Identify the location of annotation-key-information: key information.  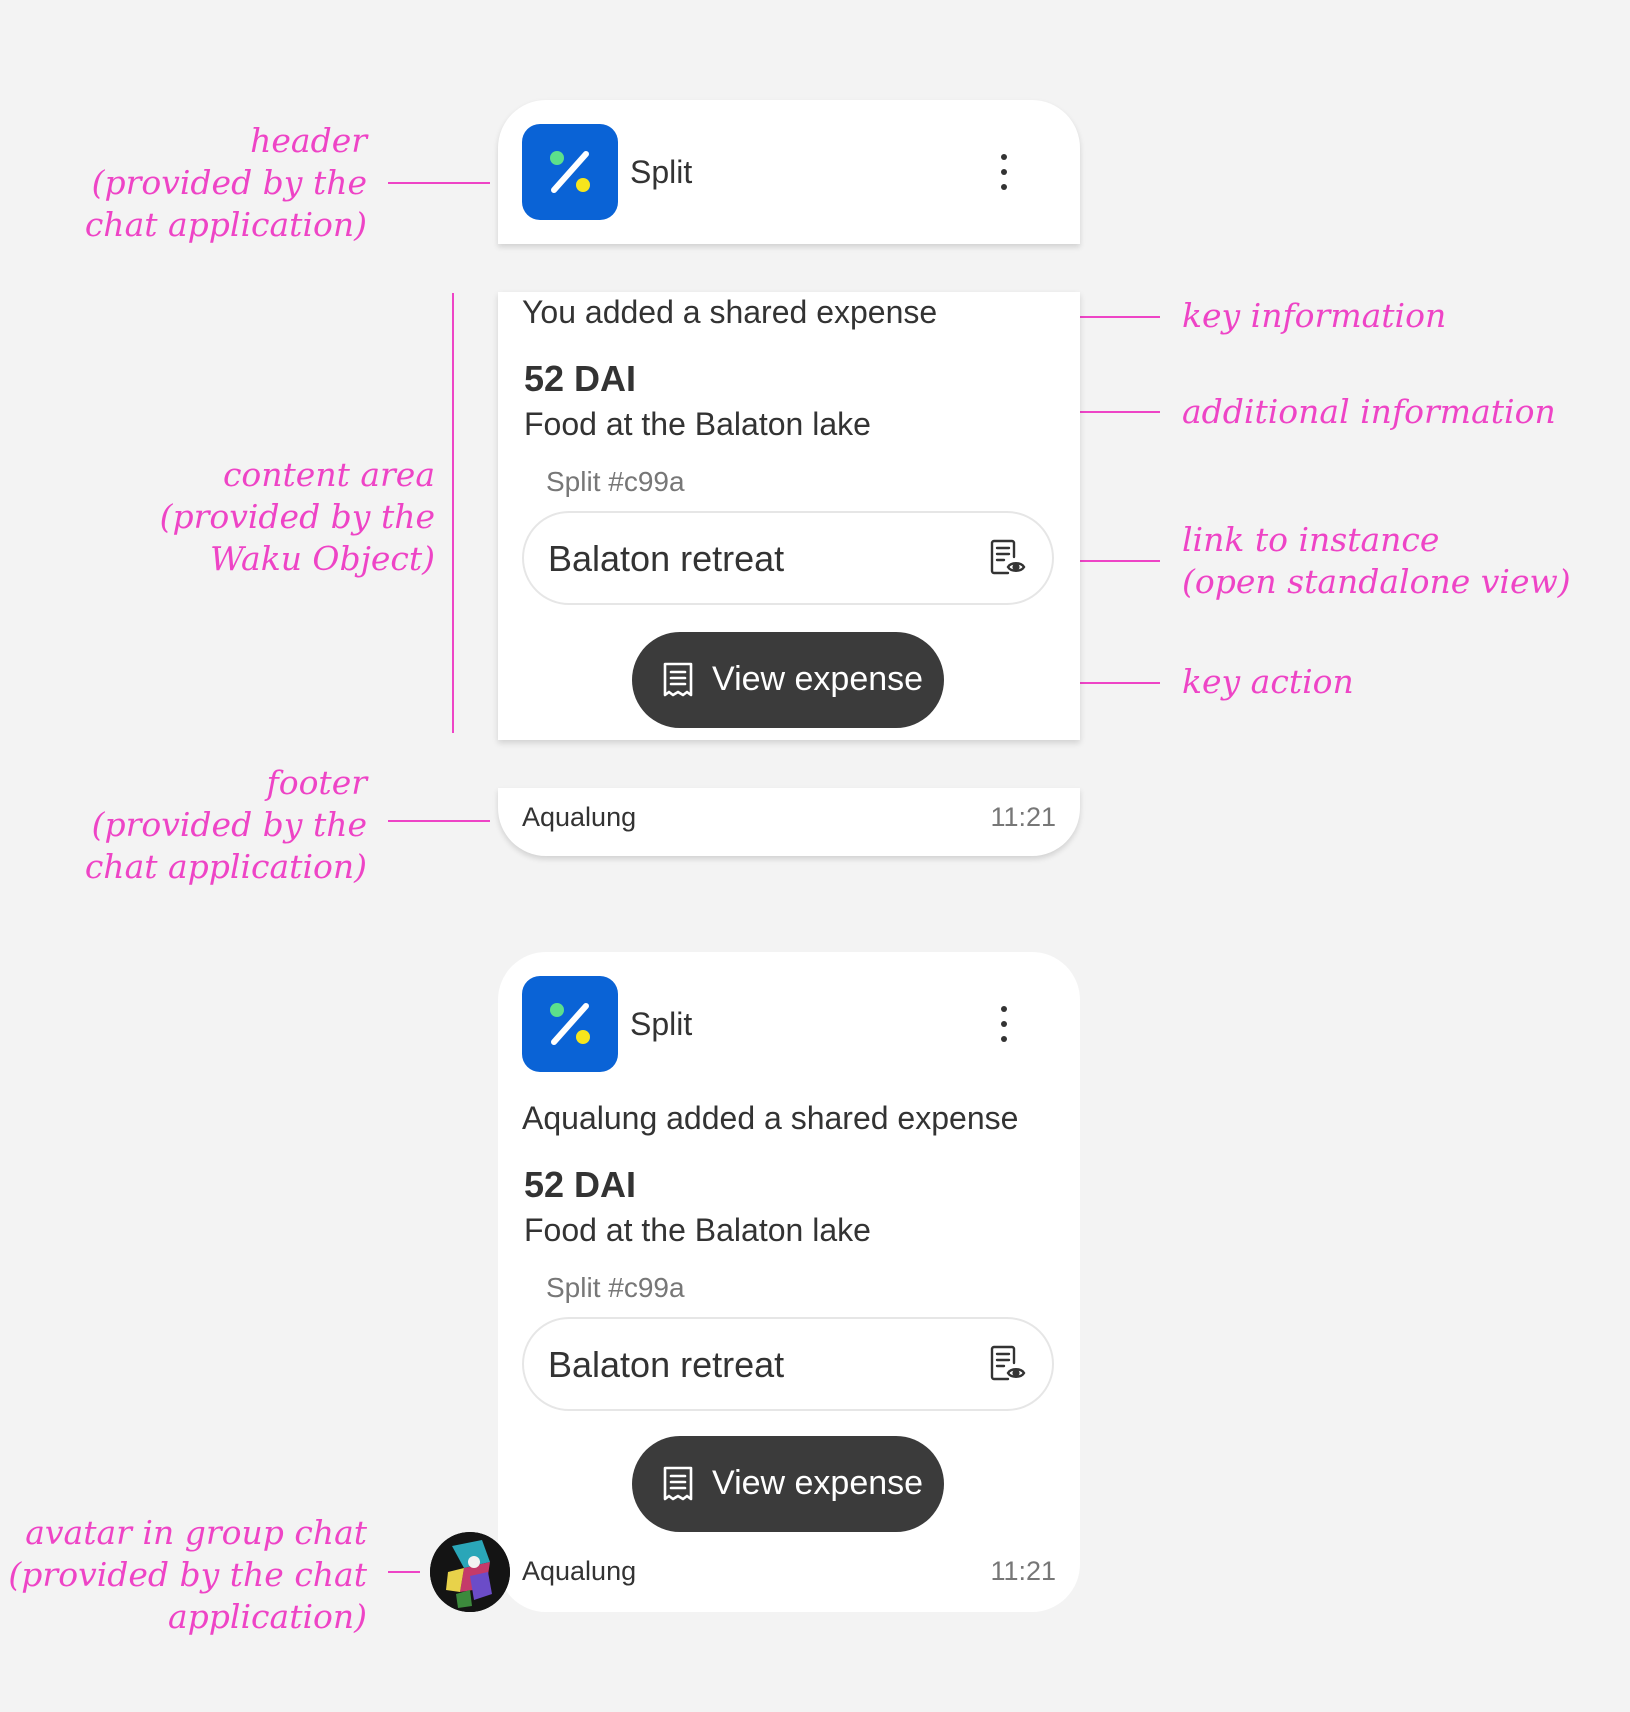
(1314, 315).